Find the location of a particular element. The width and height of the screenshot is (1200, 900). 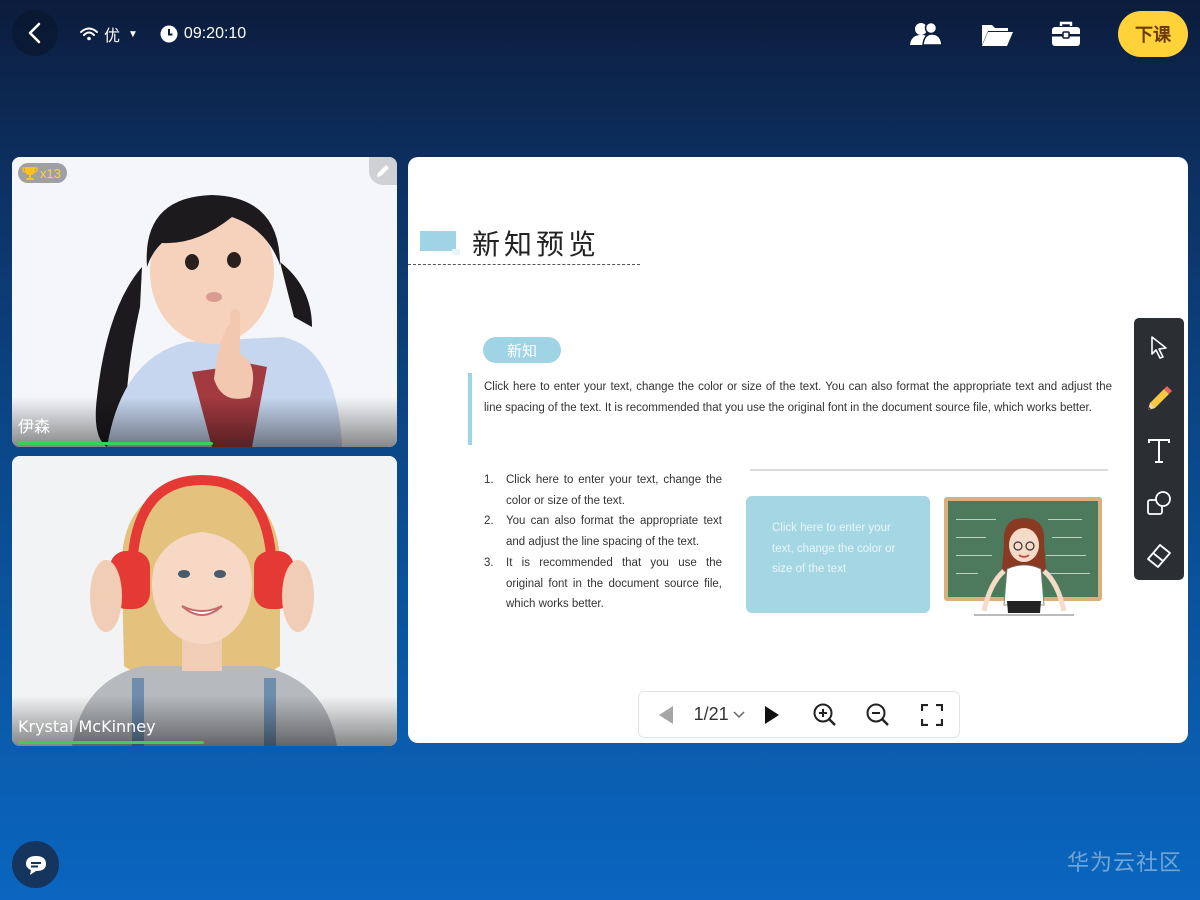

drawing-toolbar is located at coordinates (1159, 449).